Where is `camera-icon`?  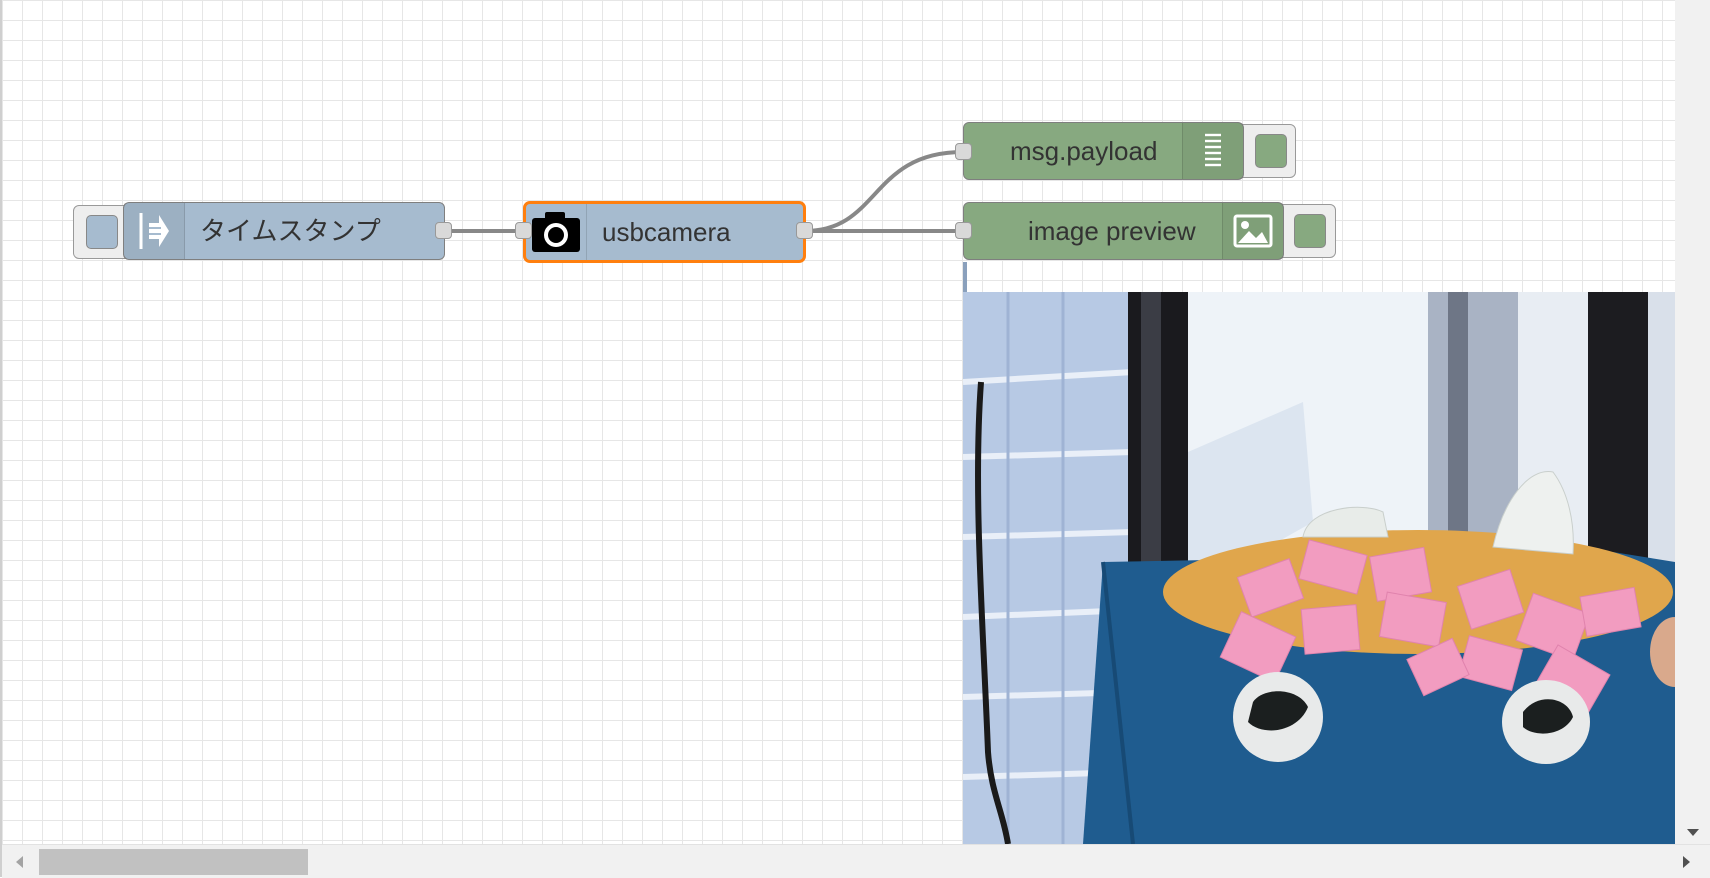 camera-icon is located at coordinates (556, 232).